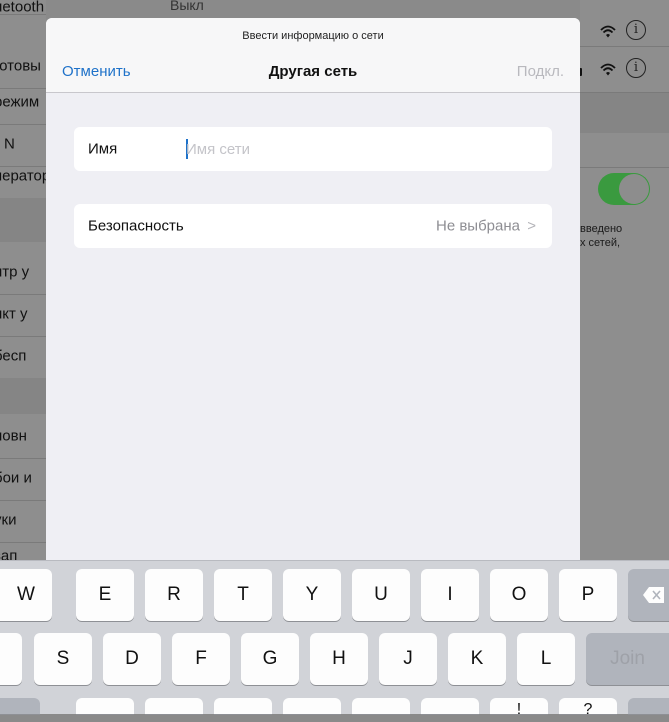  What do you see at coordinates (14, 314) in the screenshot?
I see `bg-row-label: нкт у` at bounding box center [14, 314].